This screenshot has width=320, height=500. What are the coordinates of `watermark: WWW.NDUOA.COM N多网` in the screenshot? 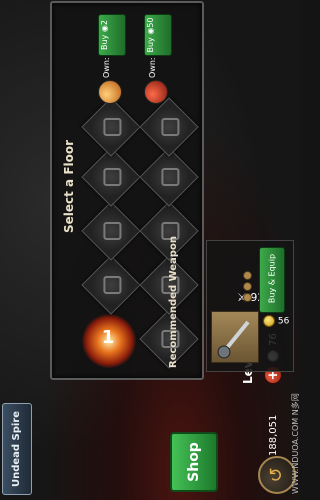 It's located at (295, 443).